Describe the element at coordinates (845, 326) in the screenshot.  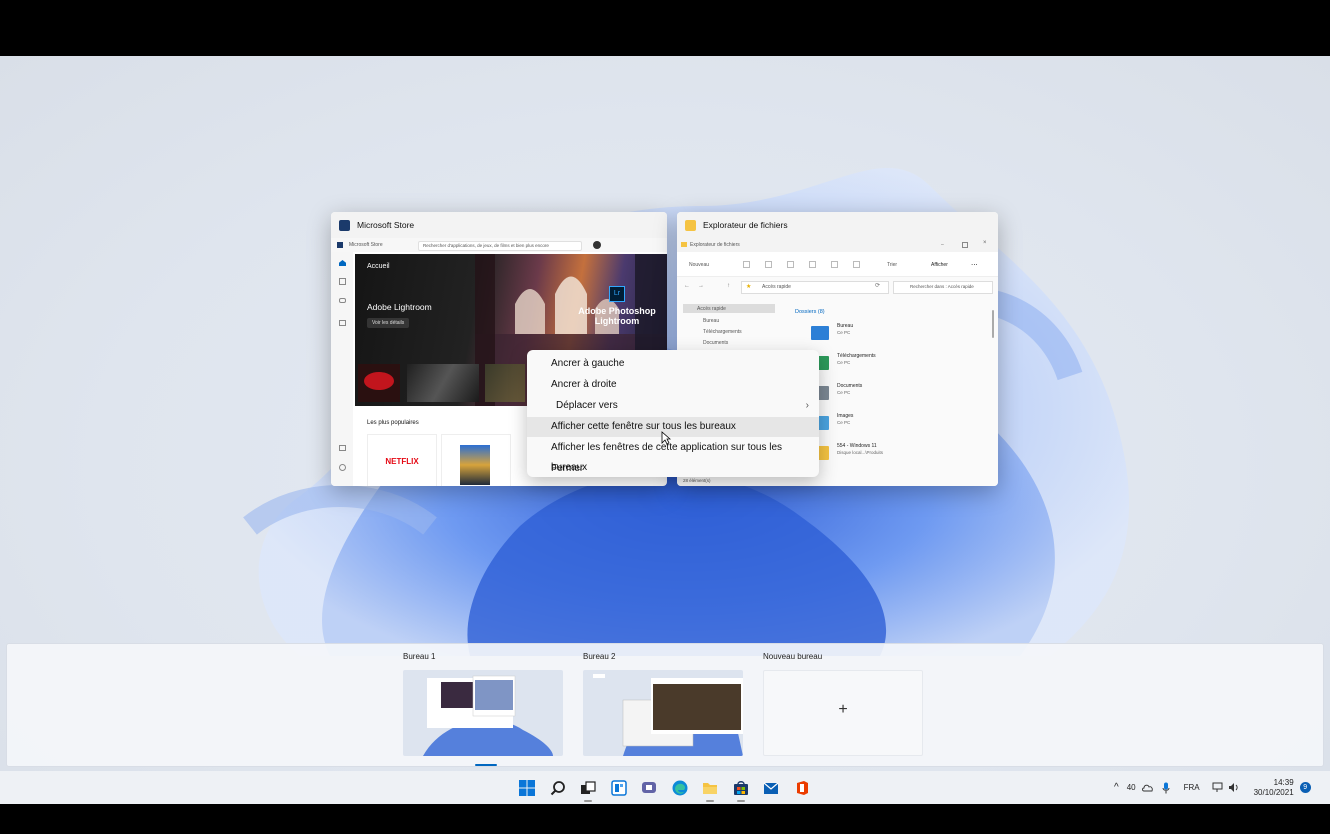
I see `folder-name: Bureau` at that location.